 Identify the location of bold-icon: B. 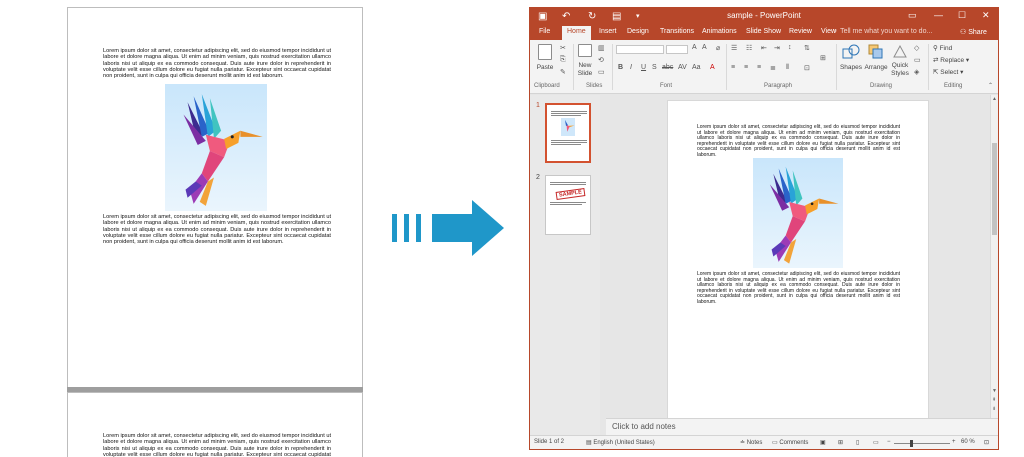
(620, 67).